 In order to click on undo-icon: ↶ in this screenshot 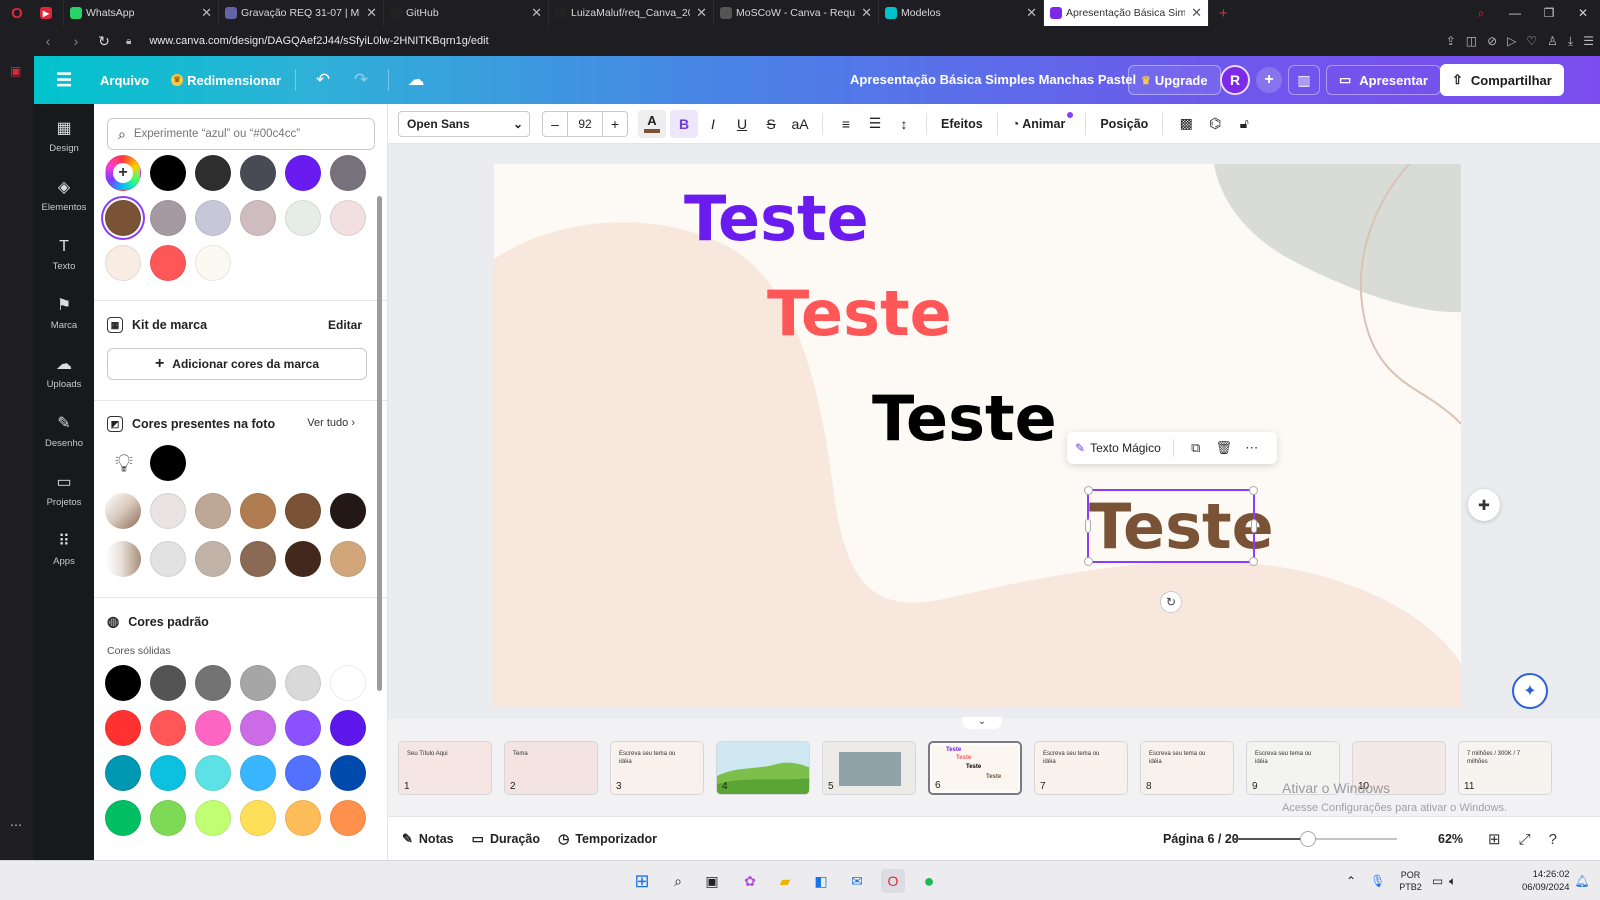, I will do `click(323, 80)`.